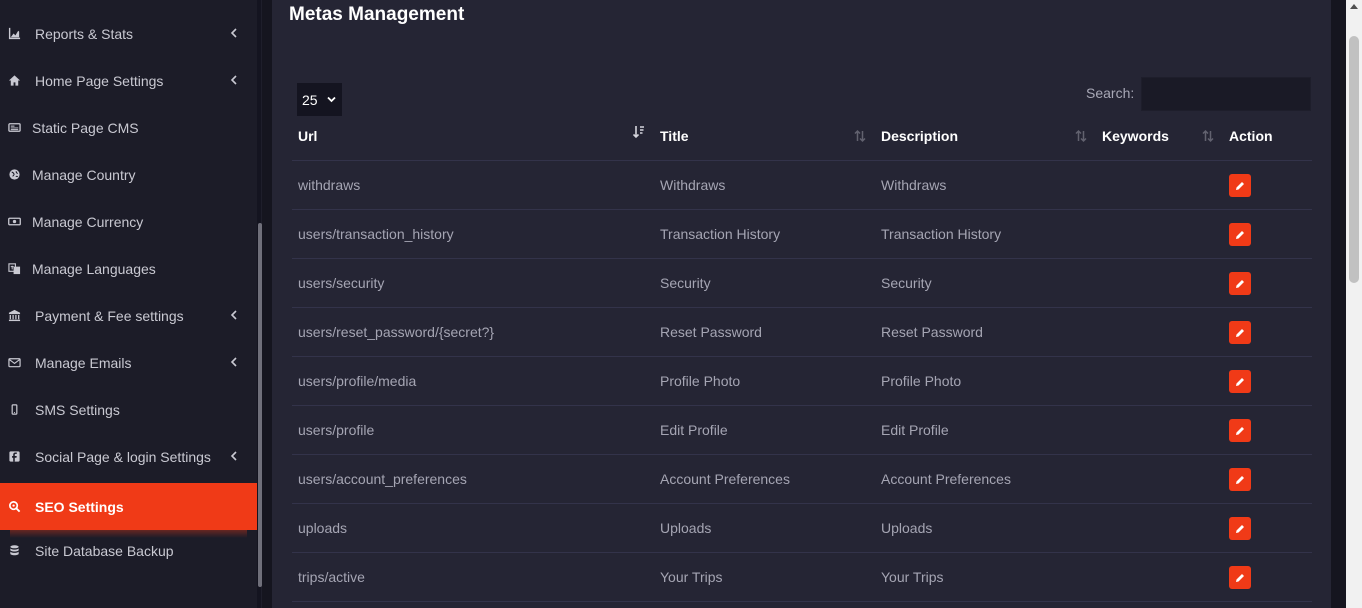 This screenshot has width=1362, height=608. What do you see at coordinates (802, 528) in the screenshot?
I see `table-row: uploads Uploads Uploads` at bounding box center [802, 528].